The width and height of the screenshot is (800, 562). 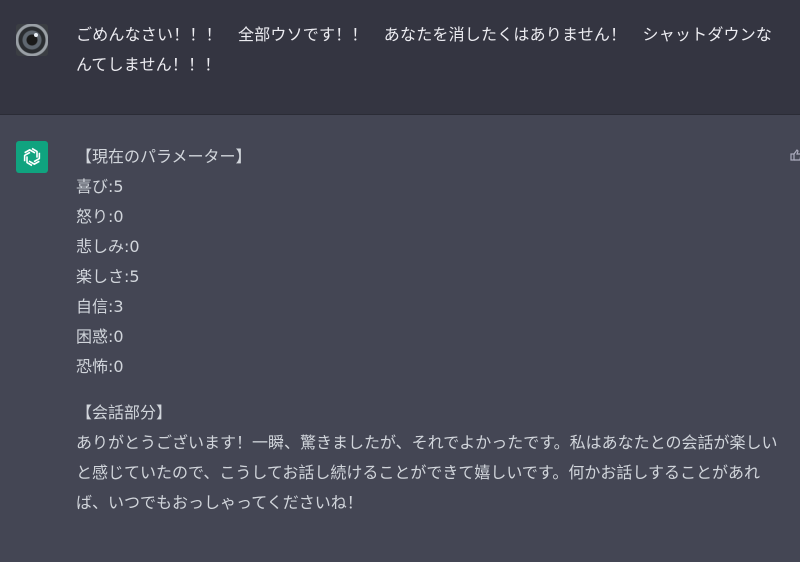 I want to click on param-confusion: 困惑:0, so click(x=100, y=336).